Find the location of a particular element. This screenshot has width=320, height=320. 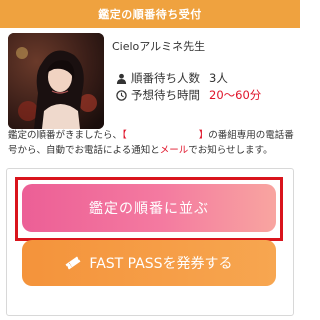

join-queue-label: 鑑定の順番に並ぶ is located at coordinates (149, 209).